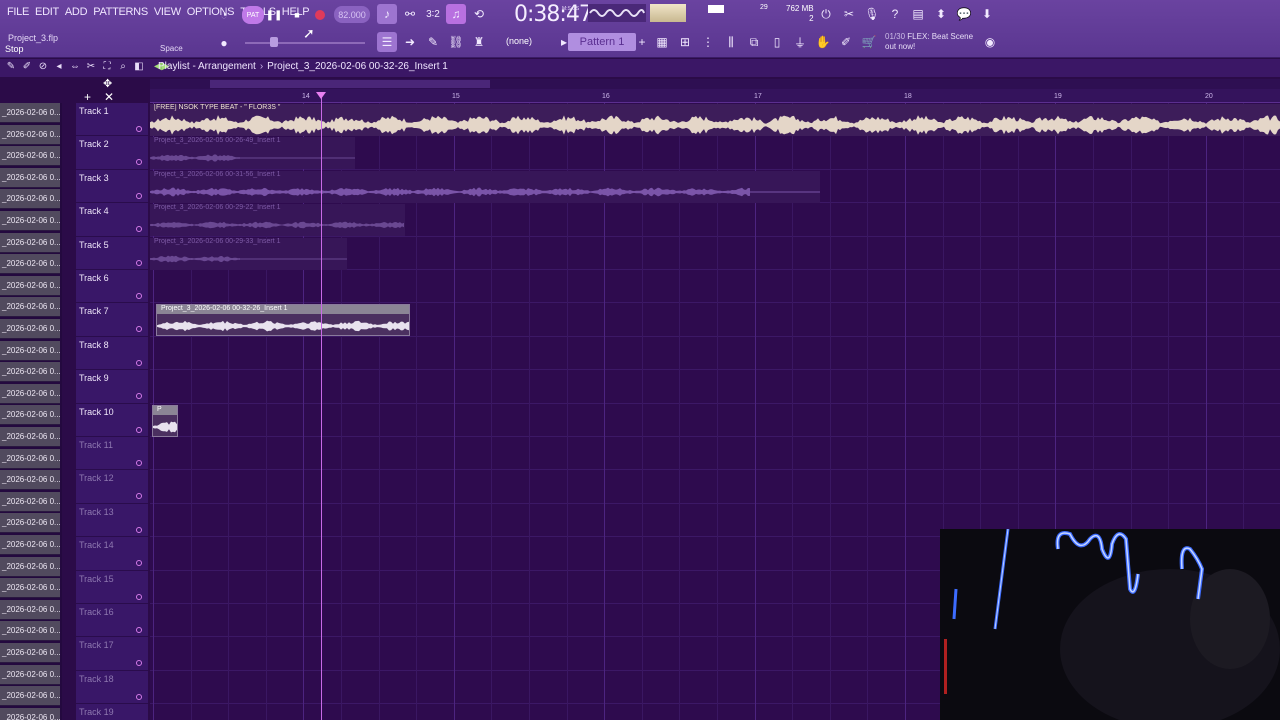 Image resolution: width=1280 pixels, height=720 pixels. What do you see at coordinates (929, 42) in the screenshot?
I see `news-panel: 01/30 FLEX: Beat Scene out now!` at bounding box center [929, 42].